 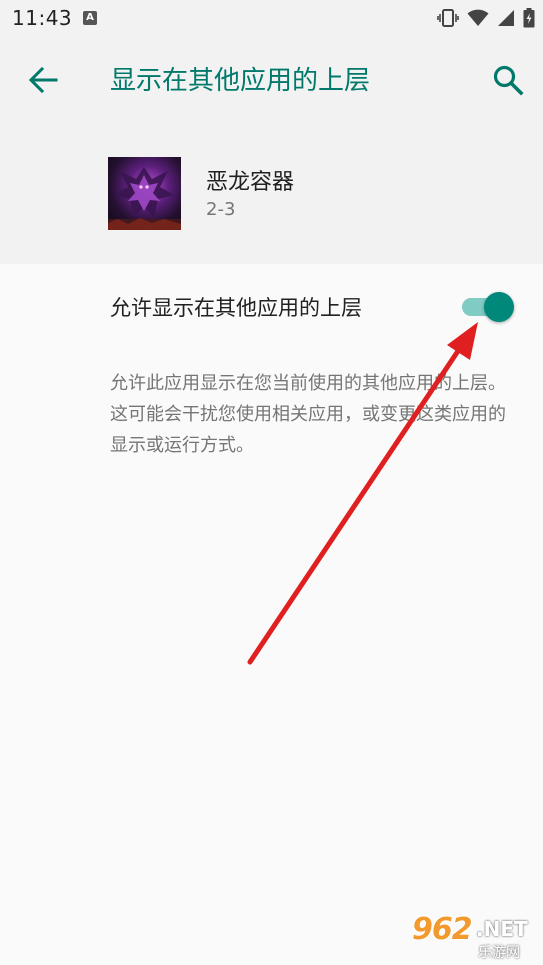 What do you see at coordinates (240, 81) in the screenshot?
I see `page-title: 显示在其他应用的上层` at bounding box center [240, 81].